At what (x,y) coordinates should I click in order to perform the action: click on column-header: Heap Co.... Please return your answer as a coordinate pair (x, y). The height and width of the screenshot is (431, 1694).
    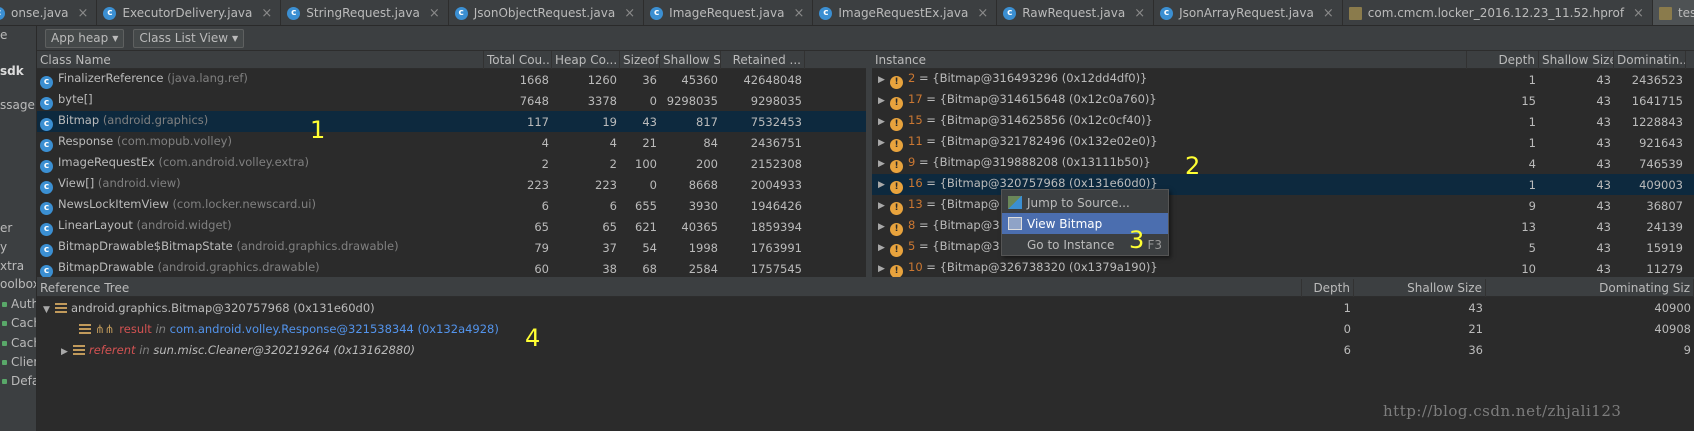
    Looking at the image, I should click on (586, 60).